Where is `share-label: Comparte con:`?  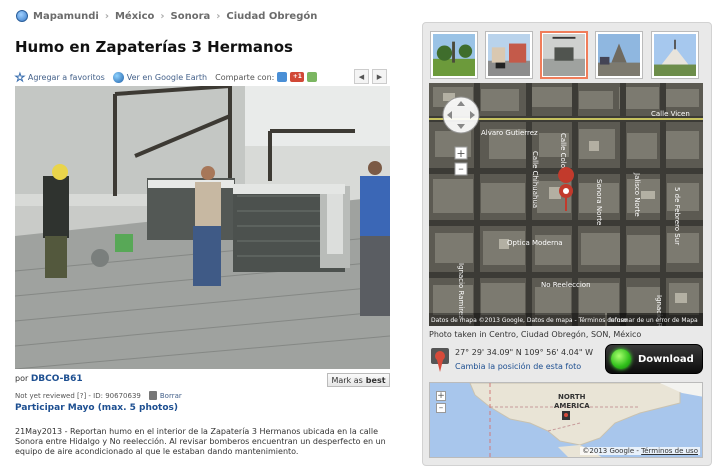 share-label: Comparte con: is located at coordinates (245, 77).